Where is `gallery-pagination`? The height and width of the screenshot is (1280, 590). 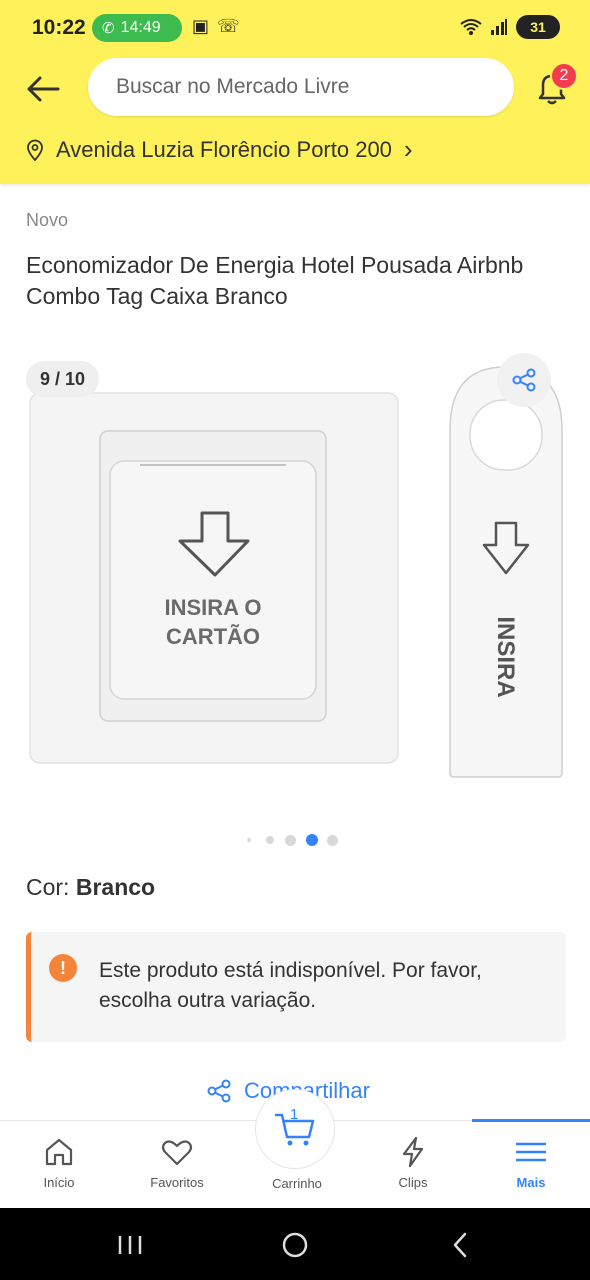 gallery-pagination is located at coordinates (295, 840).